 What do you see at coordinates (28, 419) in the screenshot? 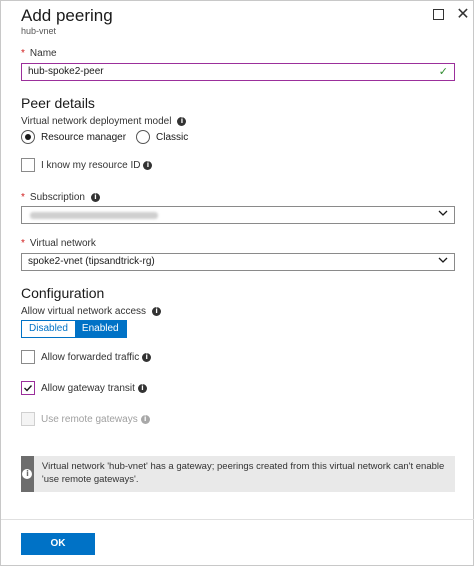
I see `use-remote-gateways-checkbox` at bounding box center [28, 419].